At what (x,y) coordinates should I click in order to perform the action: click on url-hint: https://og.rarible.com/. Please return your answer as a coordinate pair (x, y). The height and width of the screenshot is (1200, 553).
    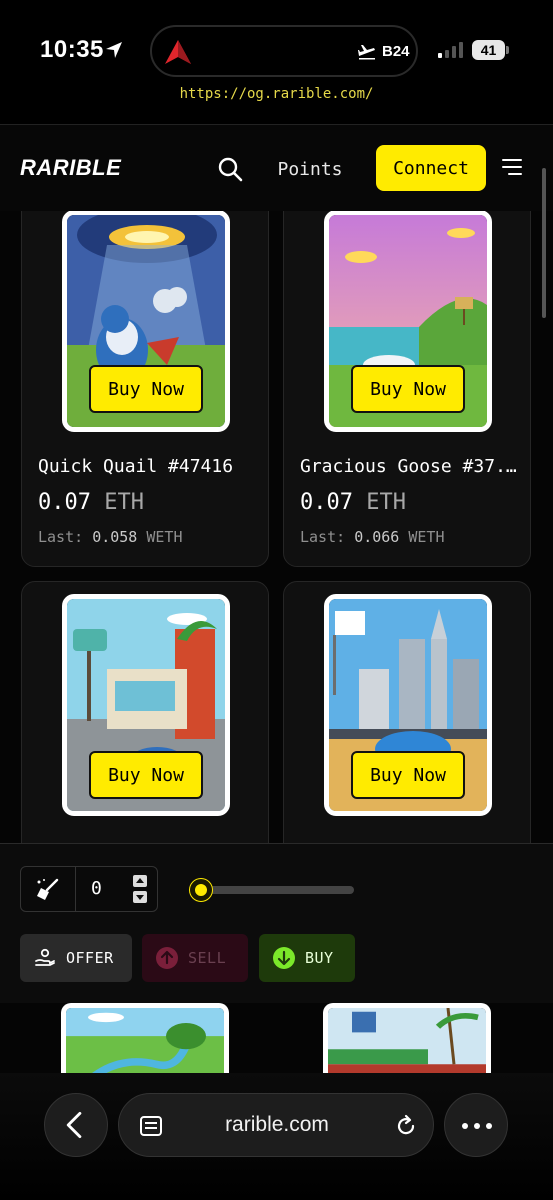
    Looking at the image, I should click on (276, 94).